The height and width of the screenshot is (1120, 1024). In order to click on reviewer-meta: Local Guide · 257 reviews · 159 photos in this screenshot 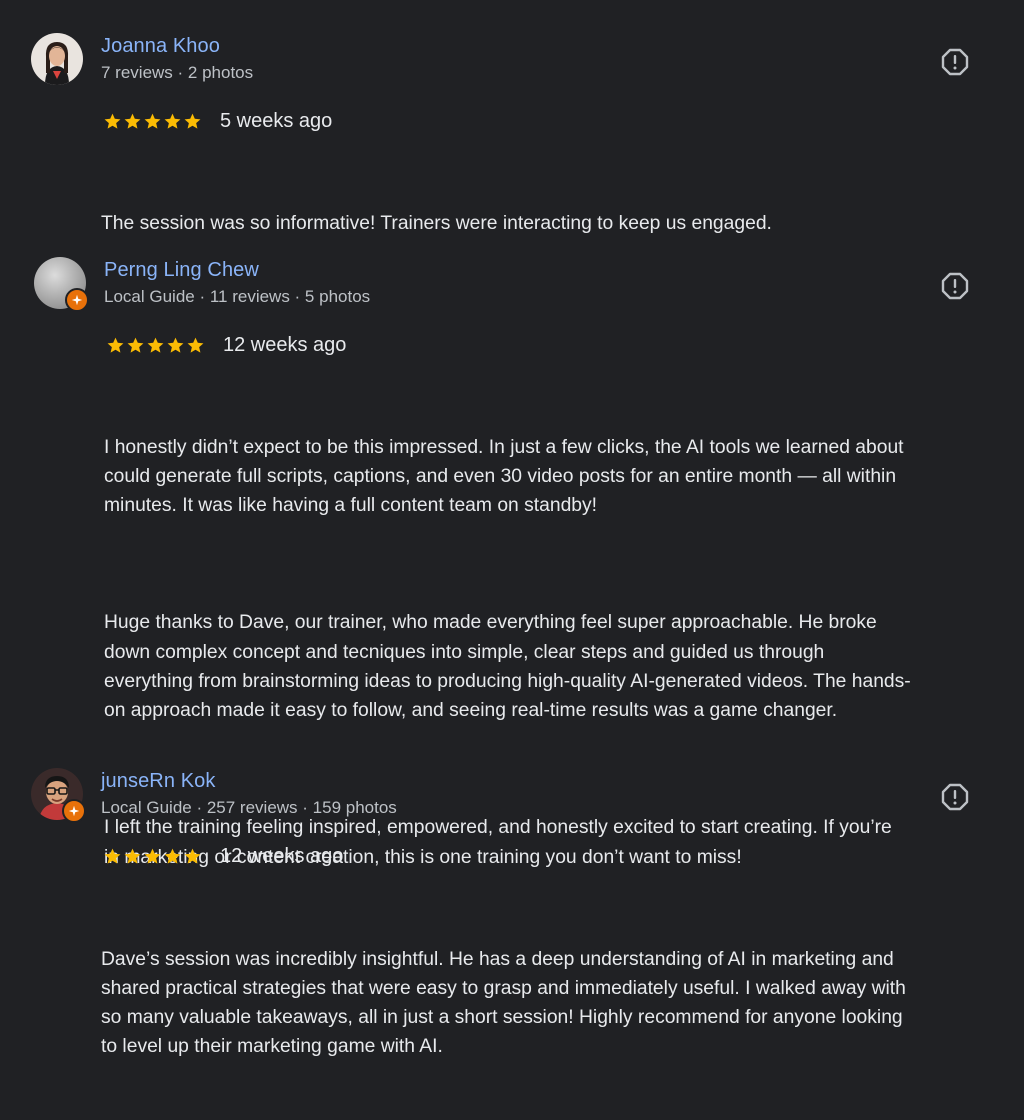, I will do `click(249, 807)`.